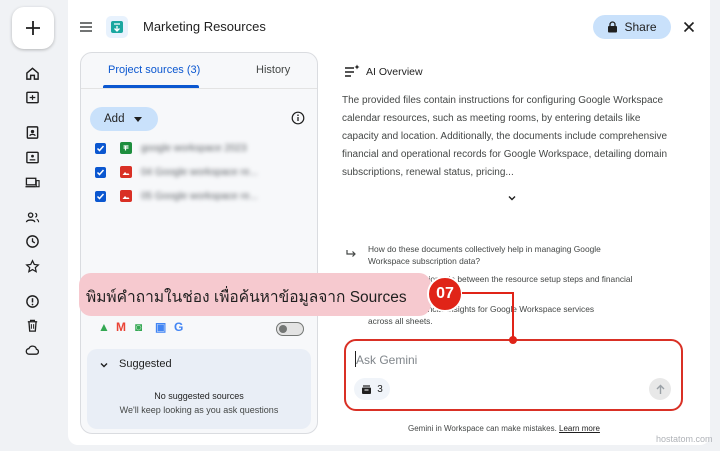  What do you see at coordinates (199, 396) in the screenshot?
I see `suggested-empty-title: No suggested sources` at bounding box center [199, 396].